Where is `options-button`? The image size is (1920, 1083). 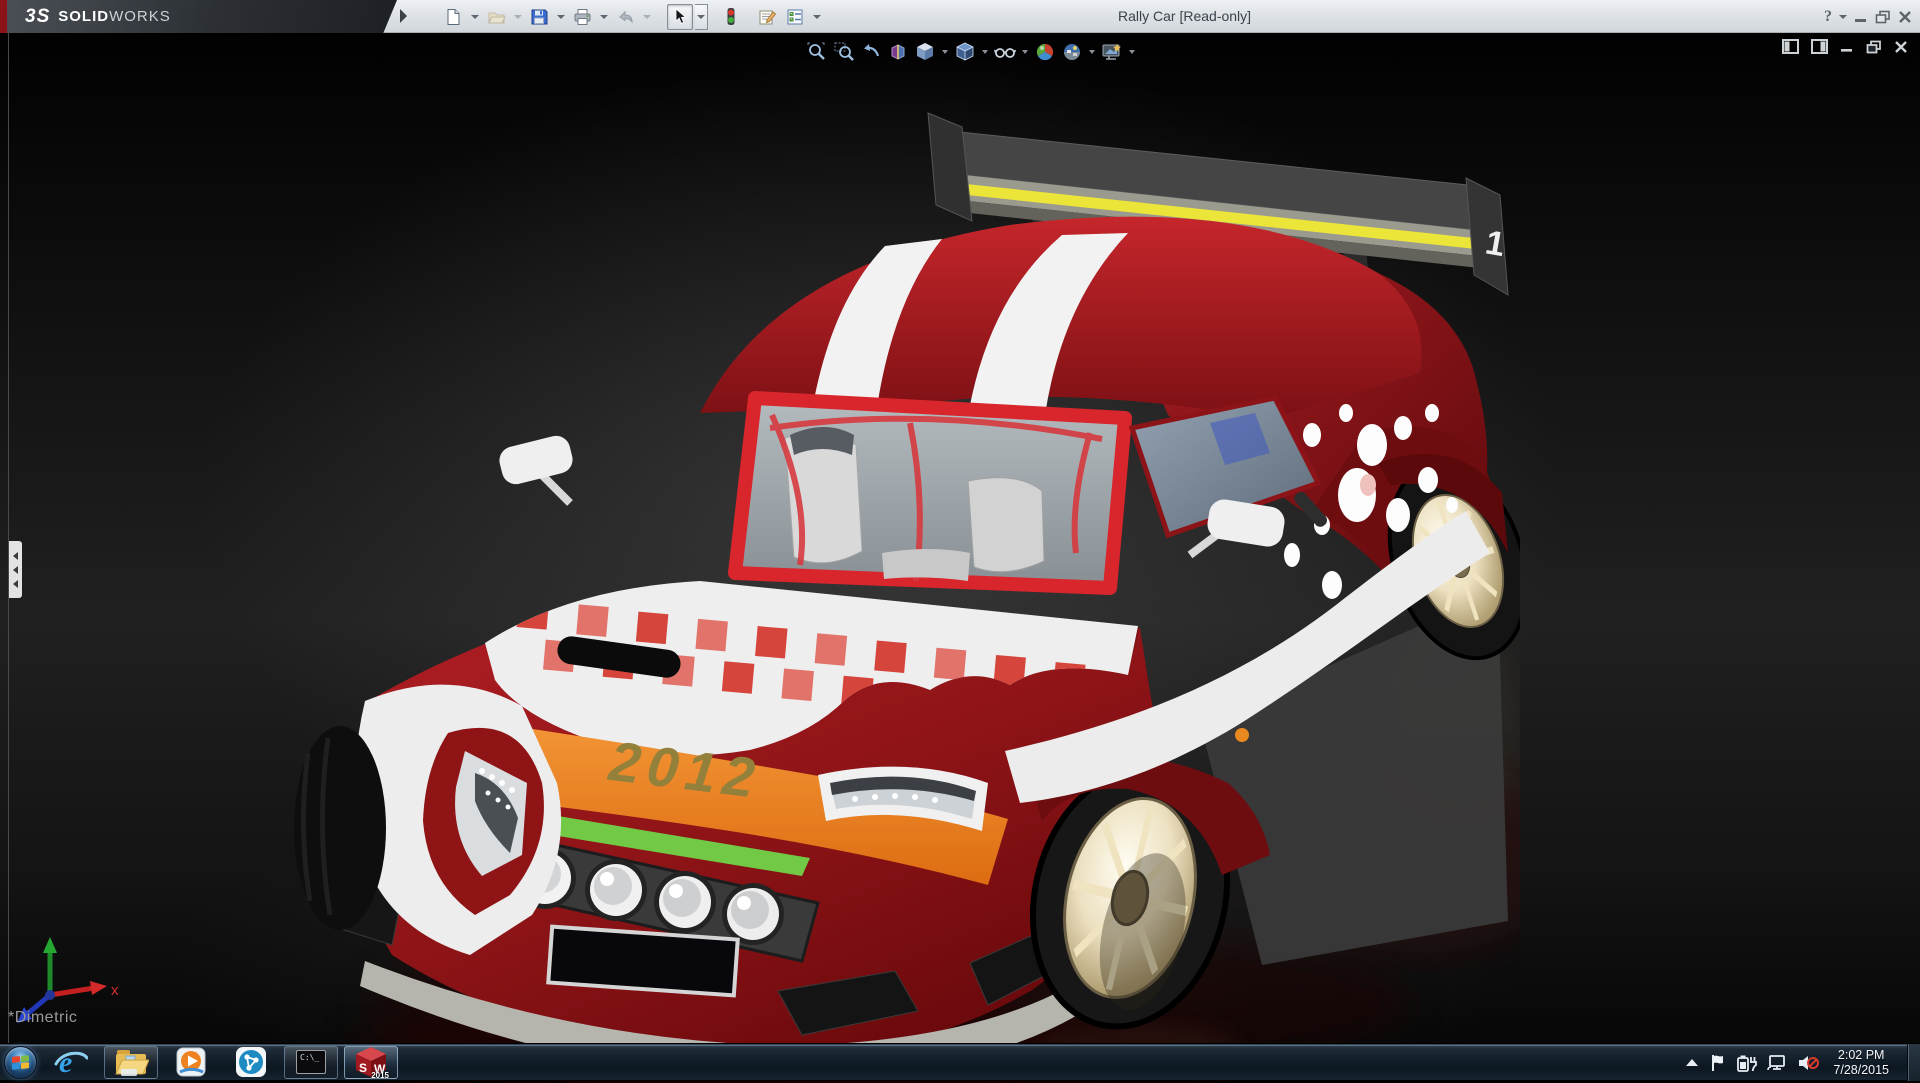 options-button is located at coordinates (795, 17).